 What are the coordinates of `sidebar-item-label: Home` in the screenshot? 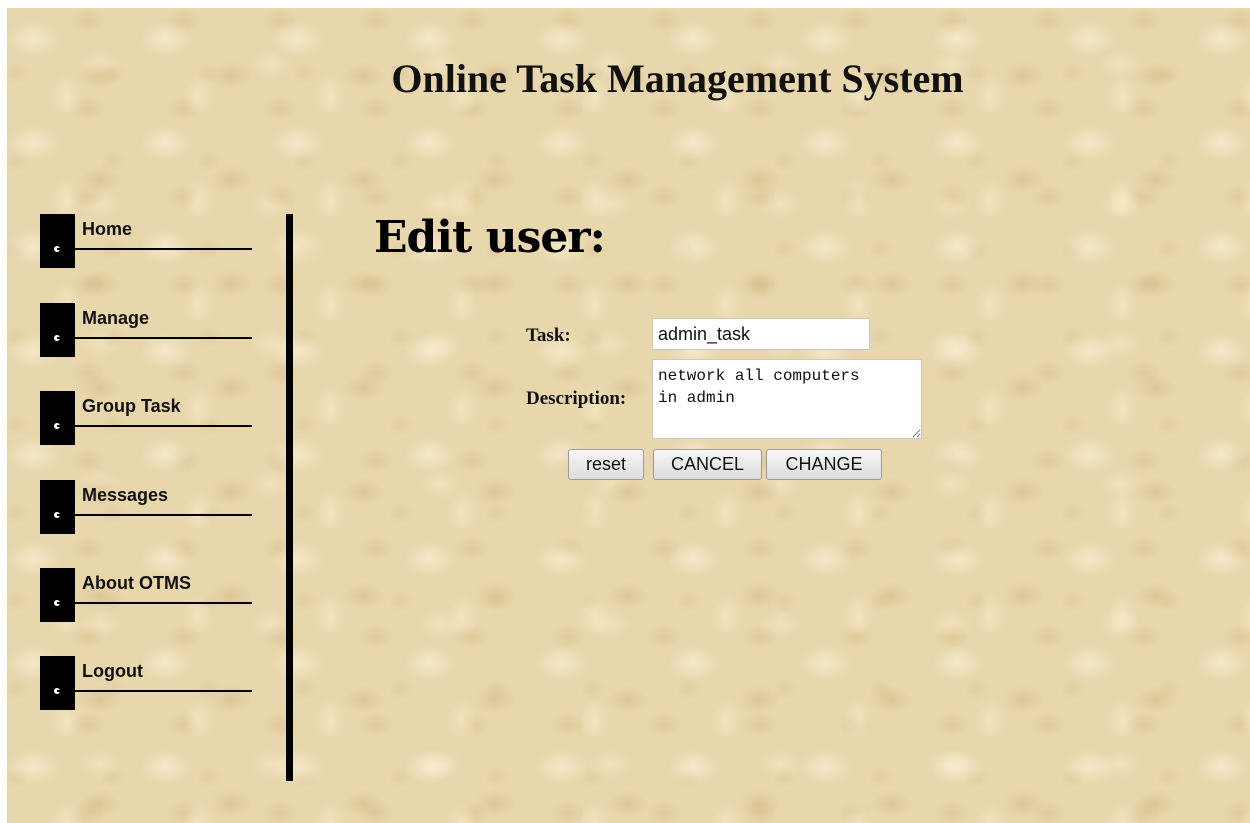 It's located at (107, 229).